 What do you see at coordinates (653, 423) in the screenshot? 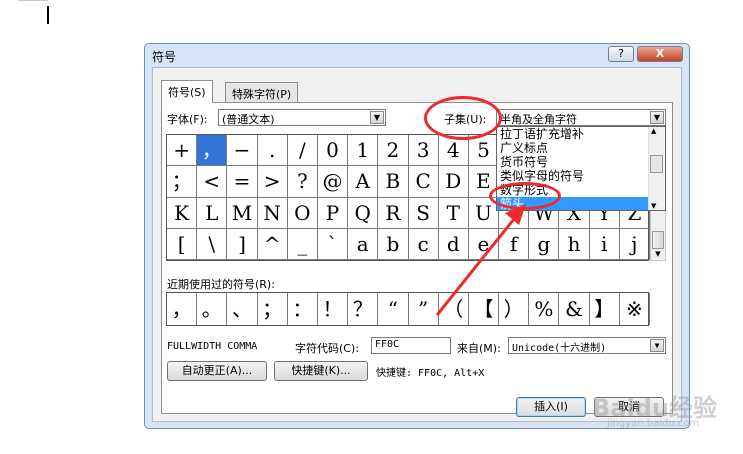
I see `baidu-watermark-url: jingyan.baidu.com` at bounding box center [653, 423].